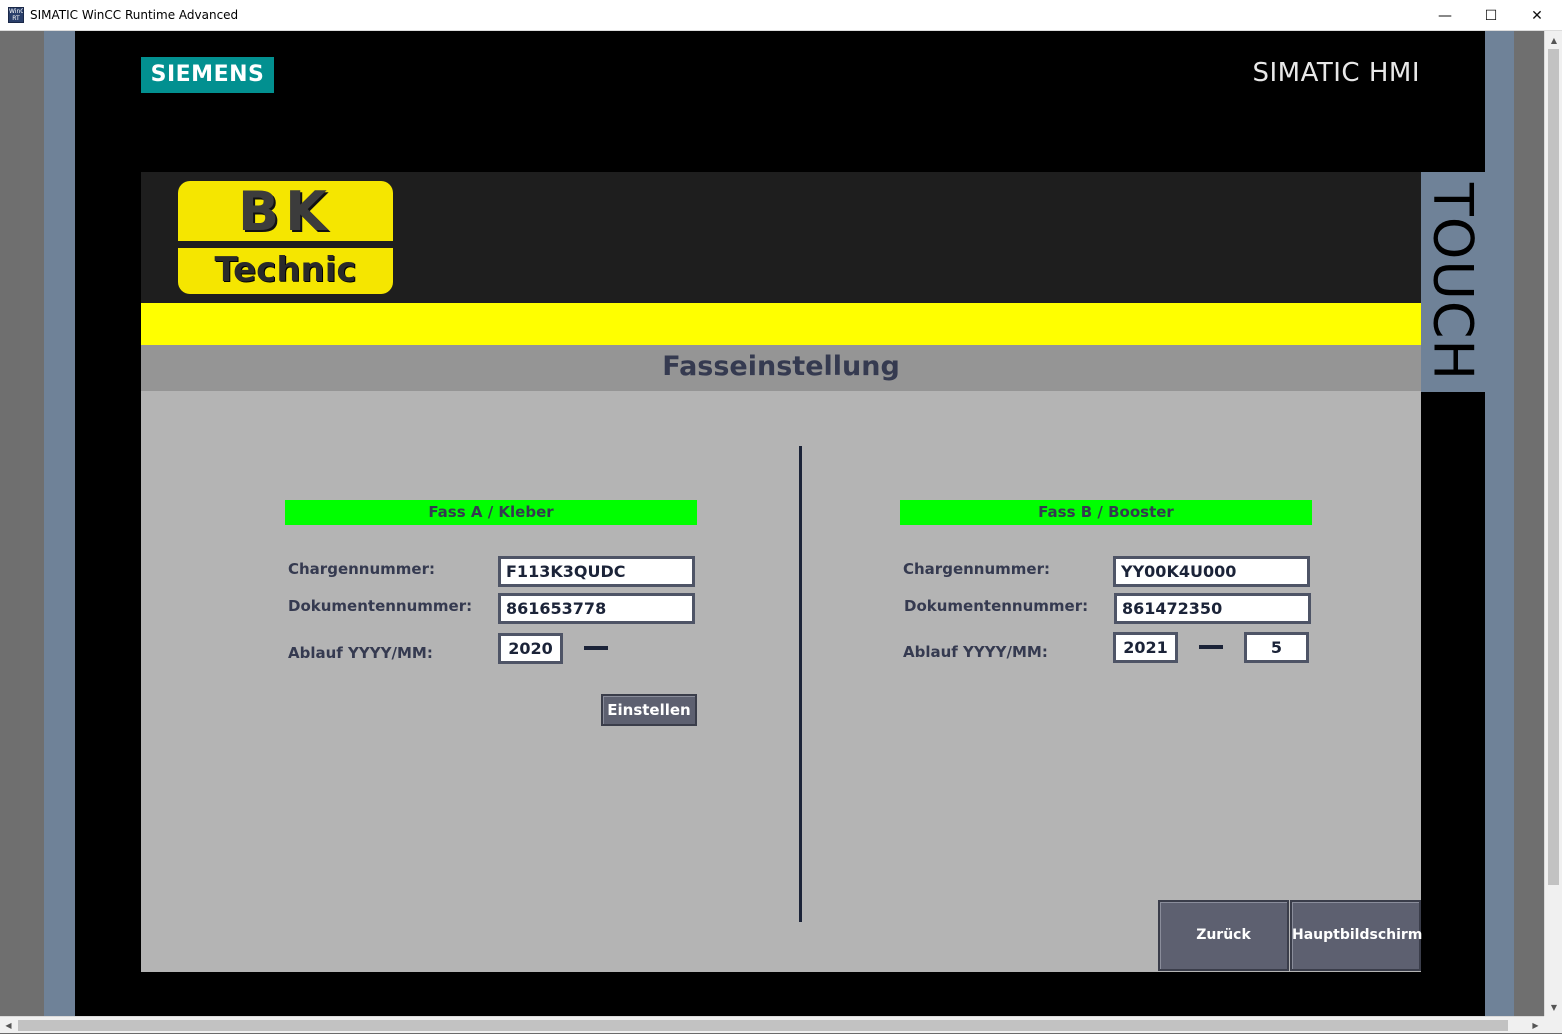 The image size is (1562, 1034). I want to click on wincc-app-icon: WinCC RT, so click(16, 15).